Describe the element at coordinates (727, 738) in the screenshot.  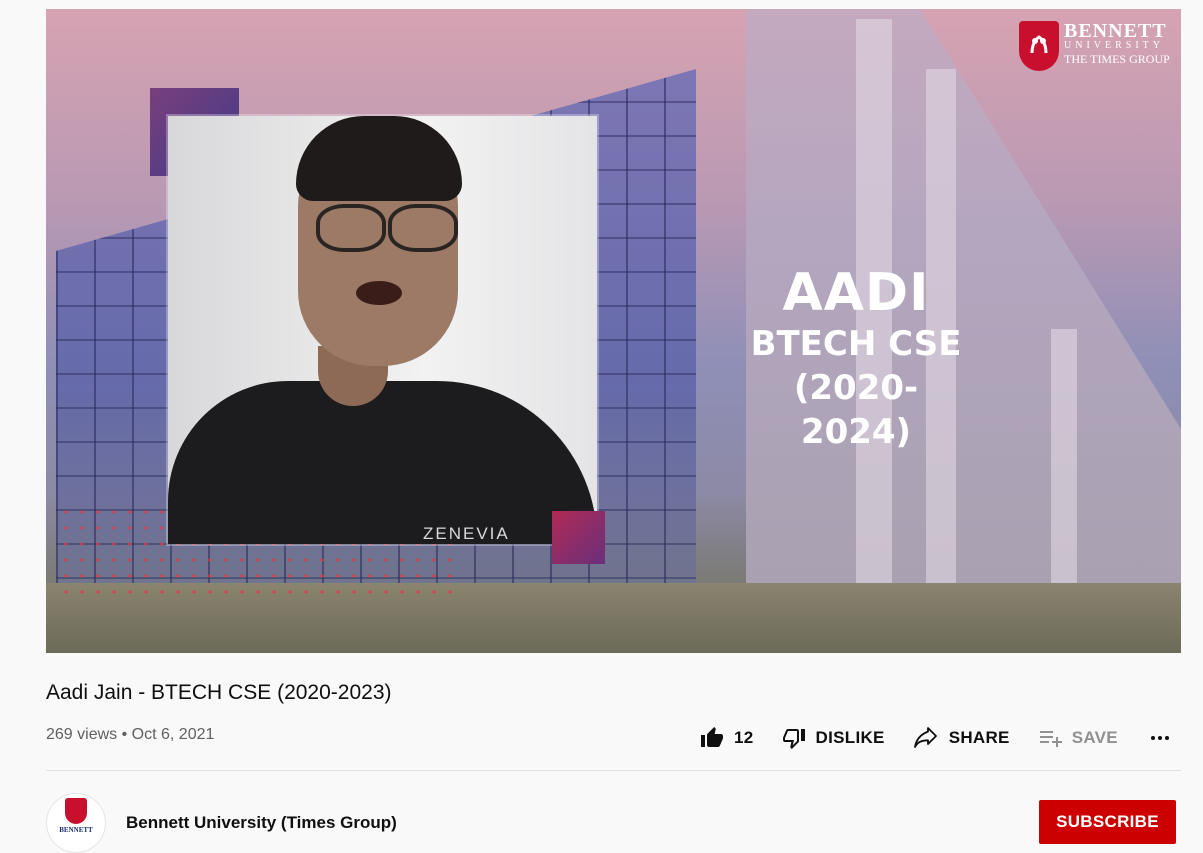
I see `like-button: 12` at that location.